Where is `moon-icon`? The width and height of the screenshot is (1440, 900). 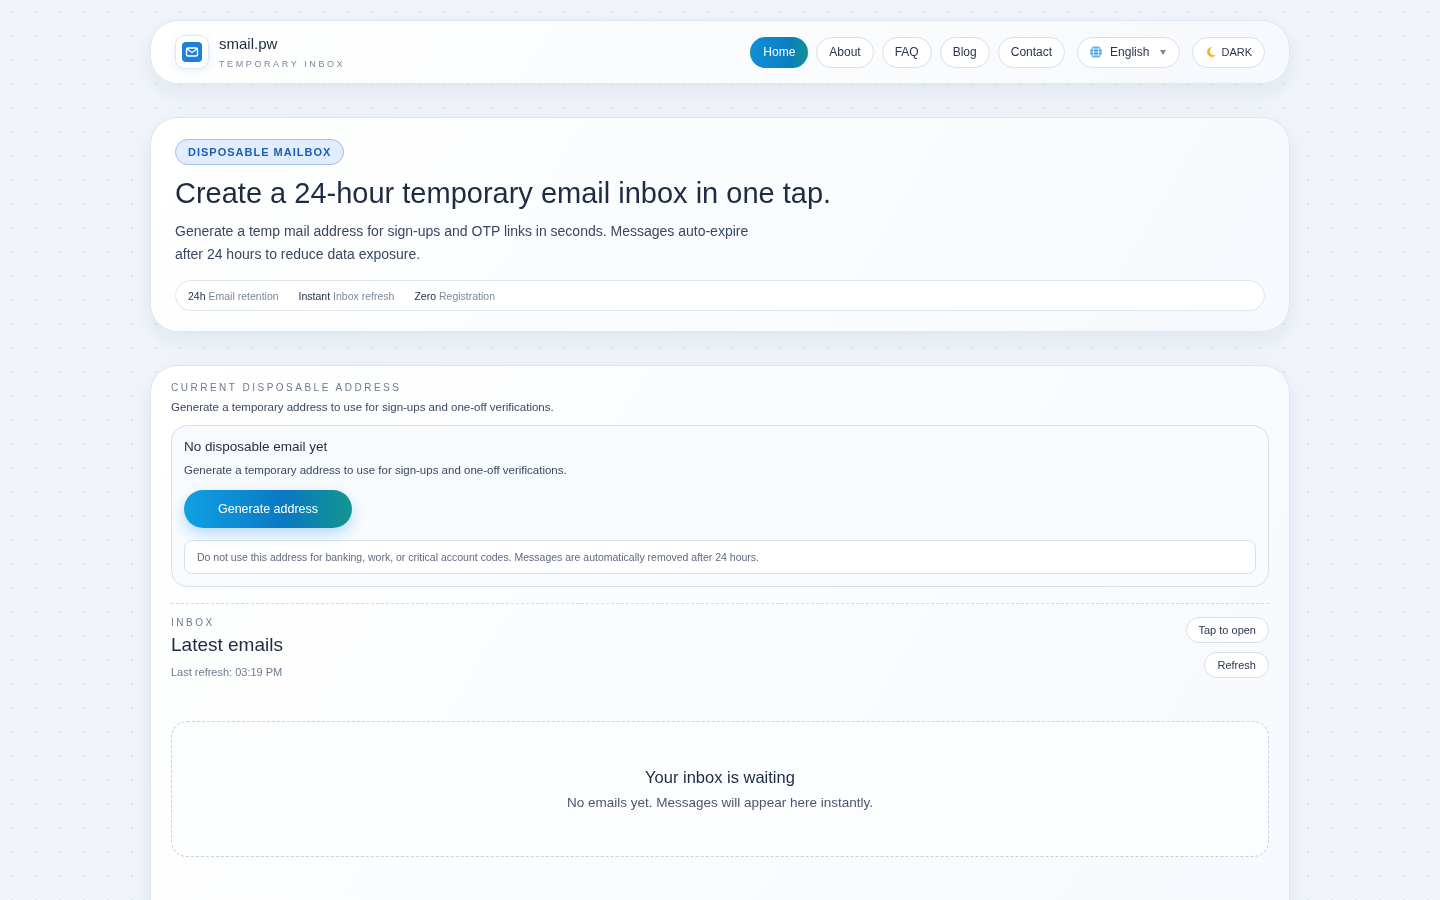 moon-icon is located at coordinates (1211, 52).